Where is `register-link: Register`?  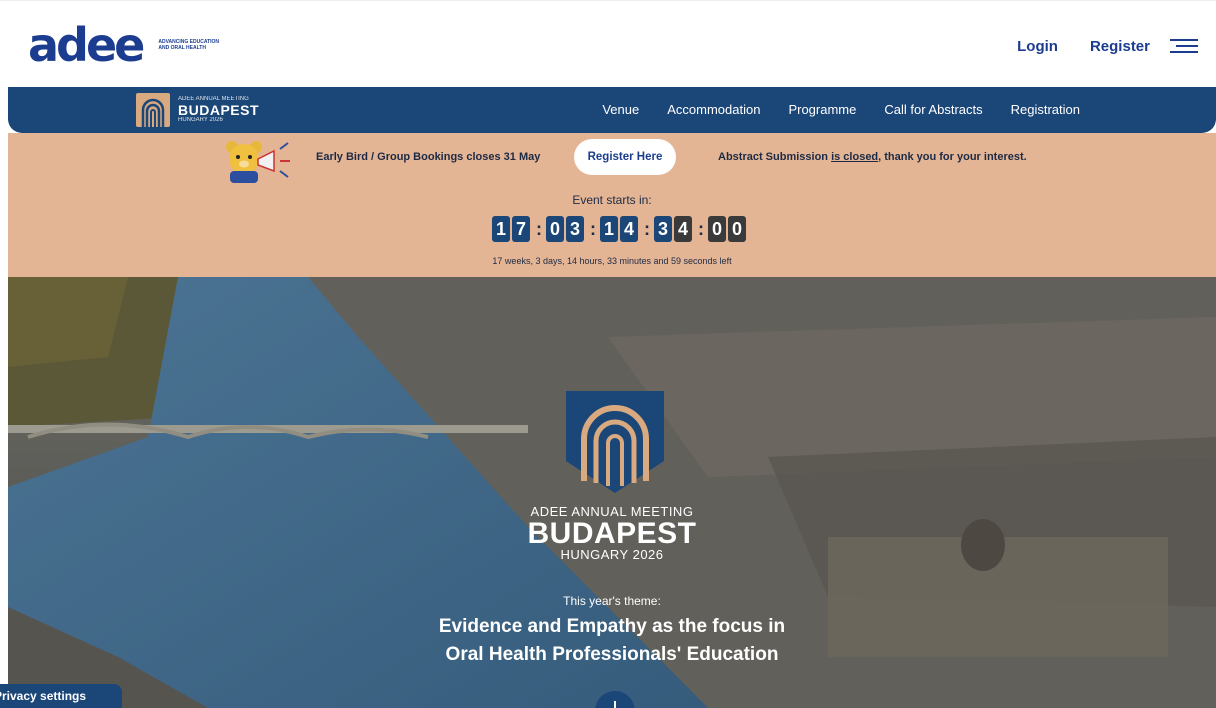 register-link: Register is located at coordinates (1120, 46).